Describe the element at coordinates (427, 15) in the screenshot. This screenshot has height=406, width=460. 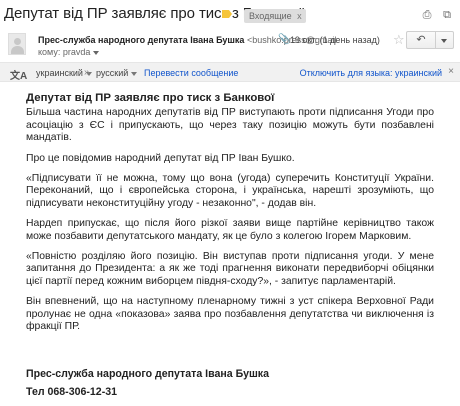
I see `print-icon: ⎙` at that location.